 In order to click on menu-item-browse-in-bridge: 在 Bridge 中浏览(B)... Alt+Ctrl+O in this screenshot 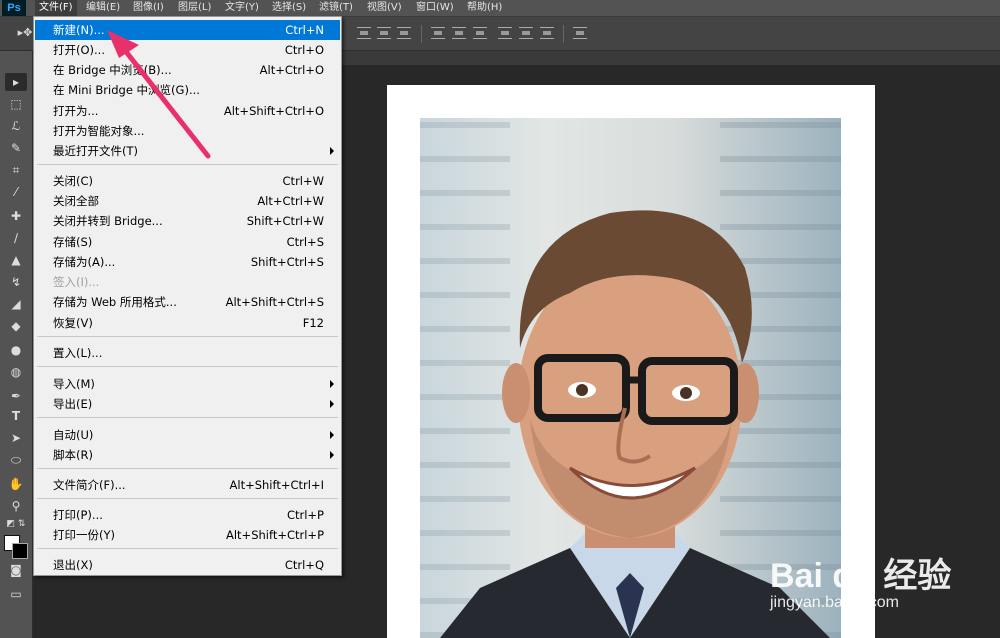, I will do `click(187, 70)`.